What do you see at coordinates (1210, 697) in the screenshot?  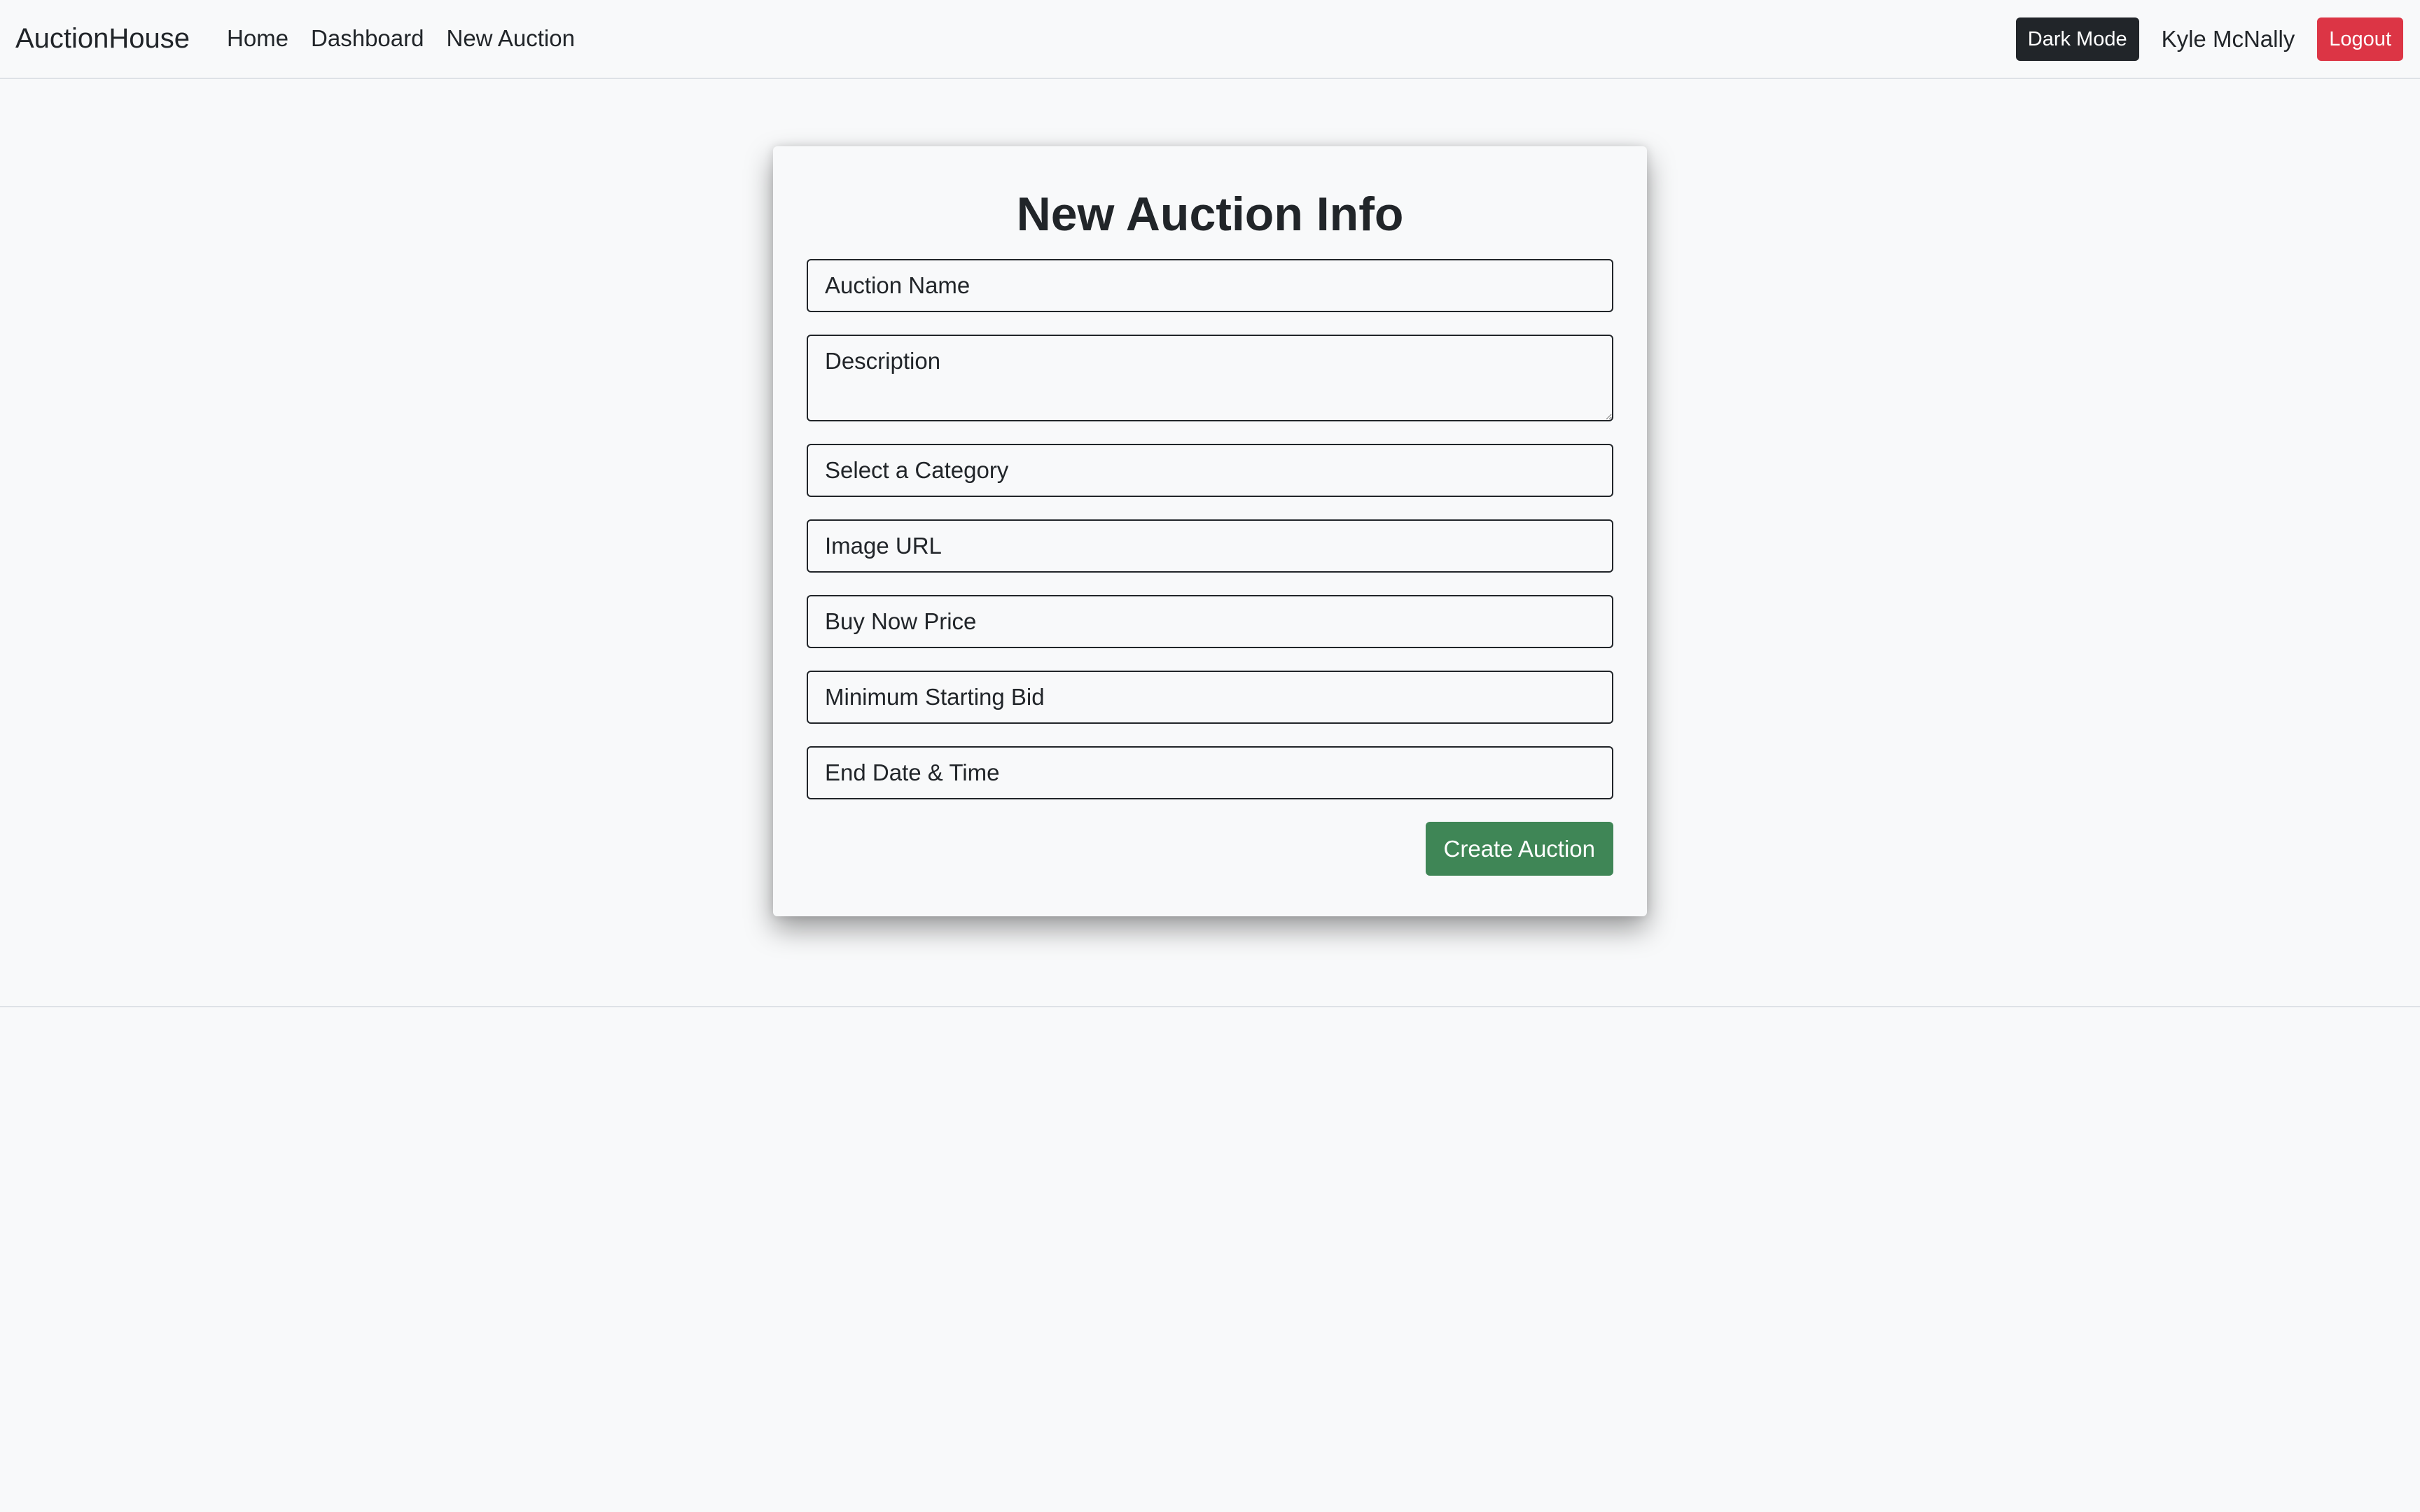 I see `minimum-starting-bid-input` at bounding box center [1210, 697].